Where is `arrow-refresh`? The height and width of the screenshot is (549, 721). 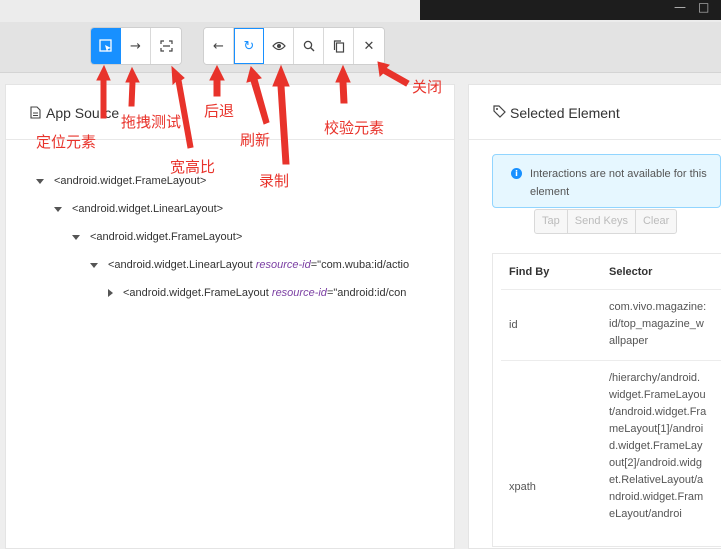 arrow-refresh is located at coordinates (258, 95).